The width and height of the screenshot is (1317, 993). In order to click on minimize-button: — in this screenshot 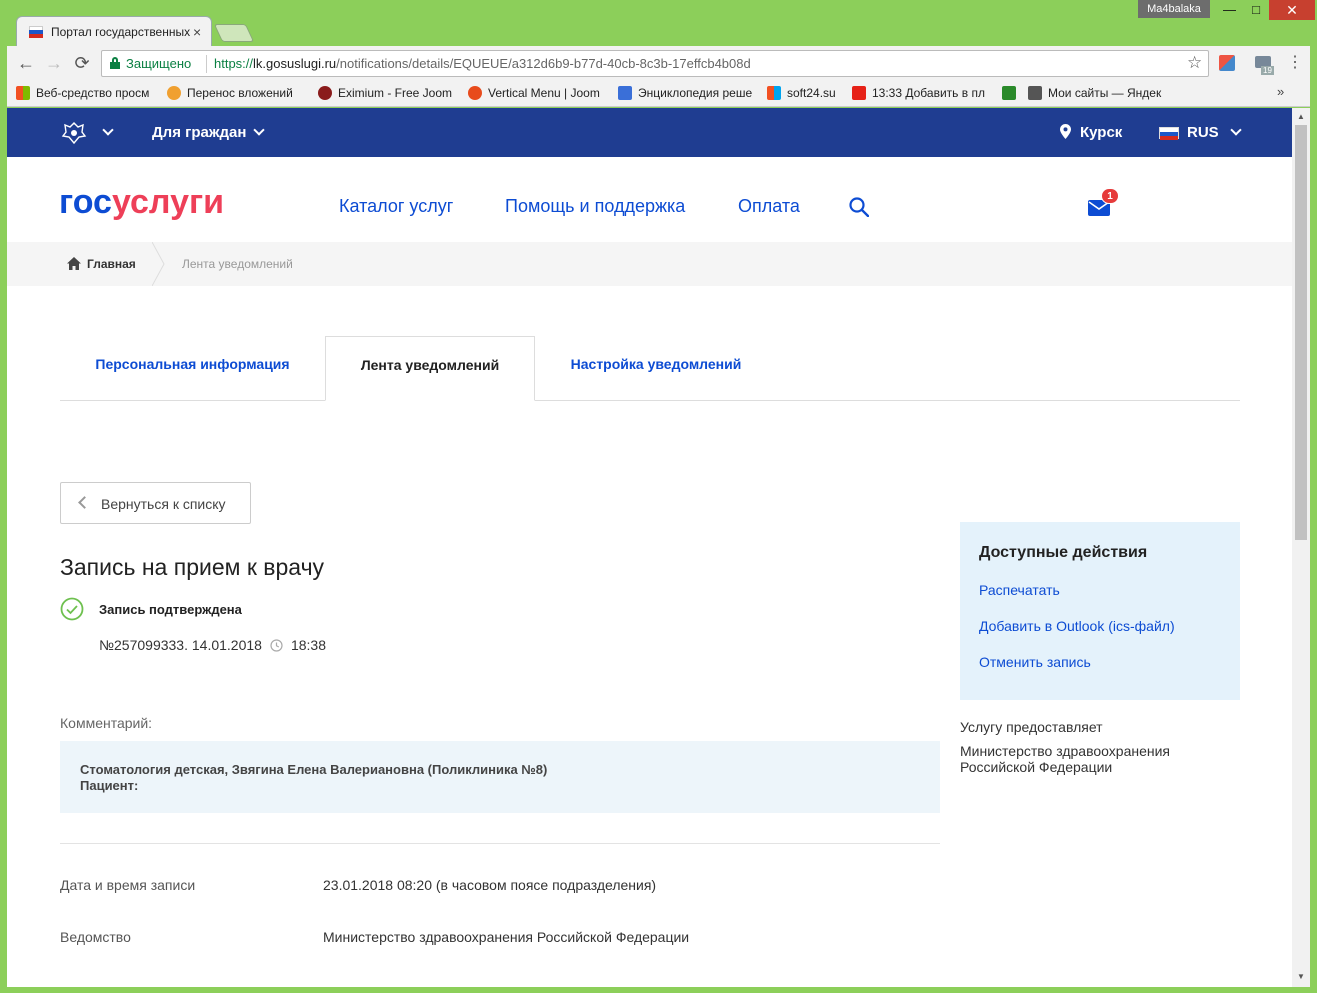, I will do `click(1229, 10)`.